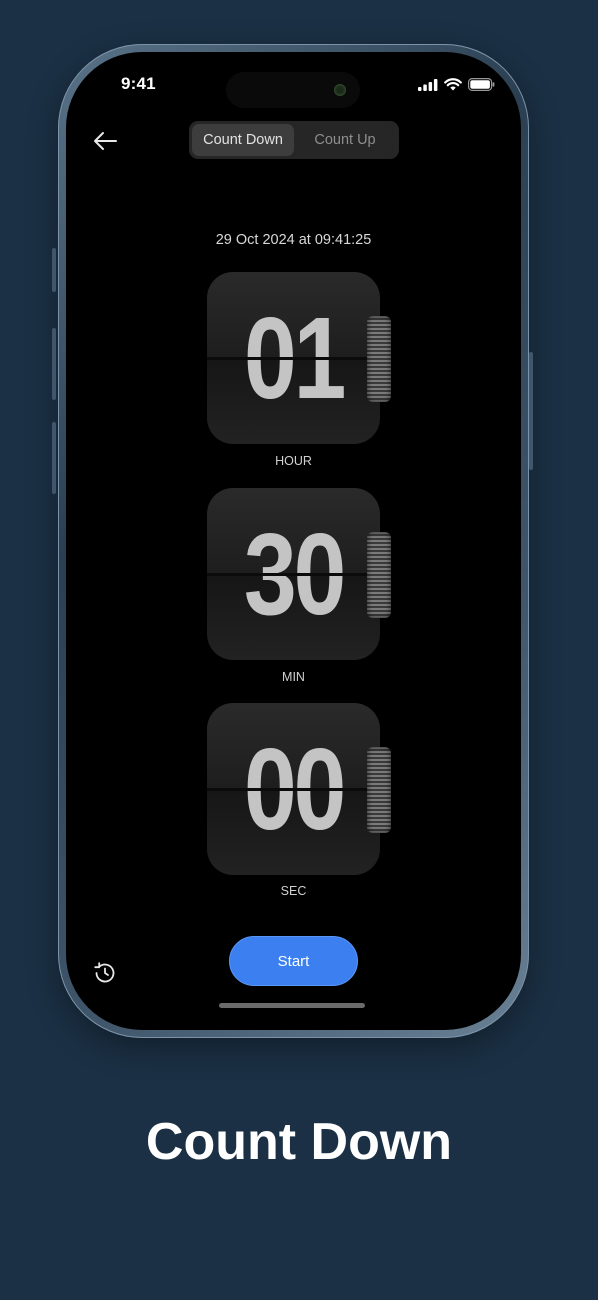 The width and height of the screenshot is (598, 1300). I want to click on volume-down-button, so click(54, 458).